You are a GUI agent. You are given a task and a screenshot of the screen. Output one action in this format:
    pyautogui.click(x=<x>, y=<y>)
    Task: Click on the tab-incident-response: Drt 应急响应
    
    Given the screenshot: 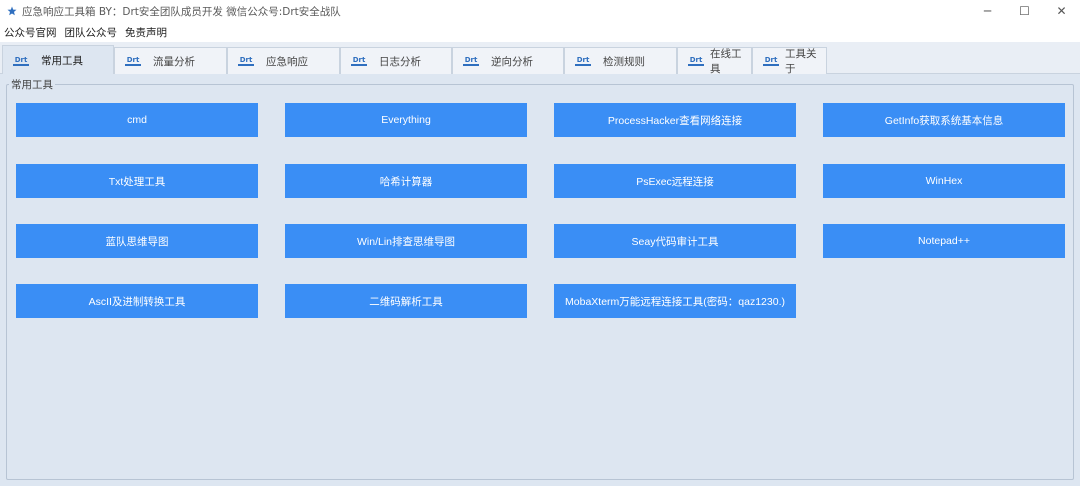 What is the action you would take?
    pyautogui.click(x=283, y=60)
    